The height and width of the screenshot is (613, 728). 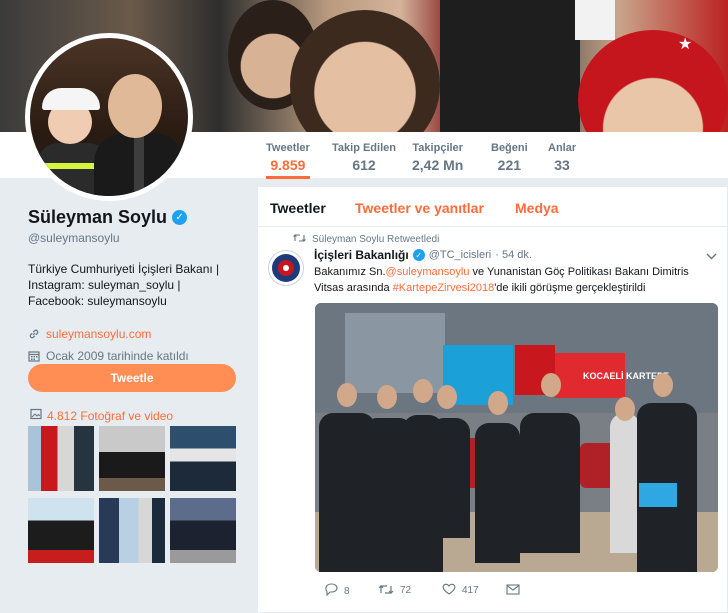 I want to click on tweet-actions: 8 72 417, so click(x=516, y=593).